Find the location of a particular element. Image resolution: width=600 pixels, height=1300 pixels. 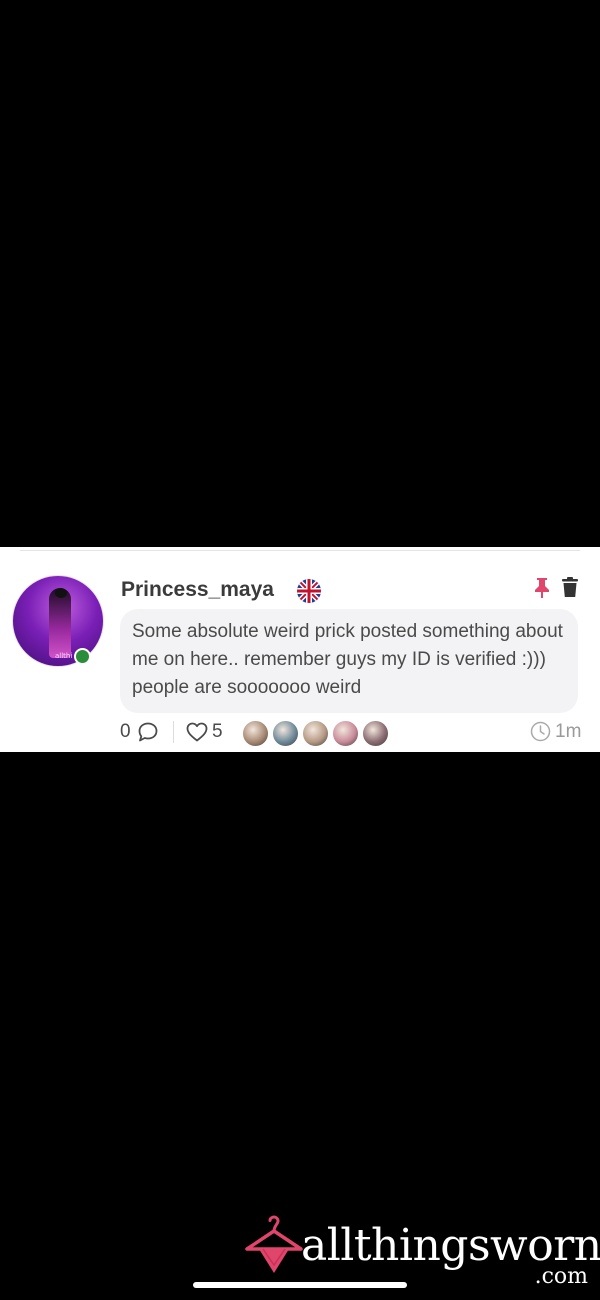

comment-icon is located at coordinates (148, 732).